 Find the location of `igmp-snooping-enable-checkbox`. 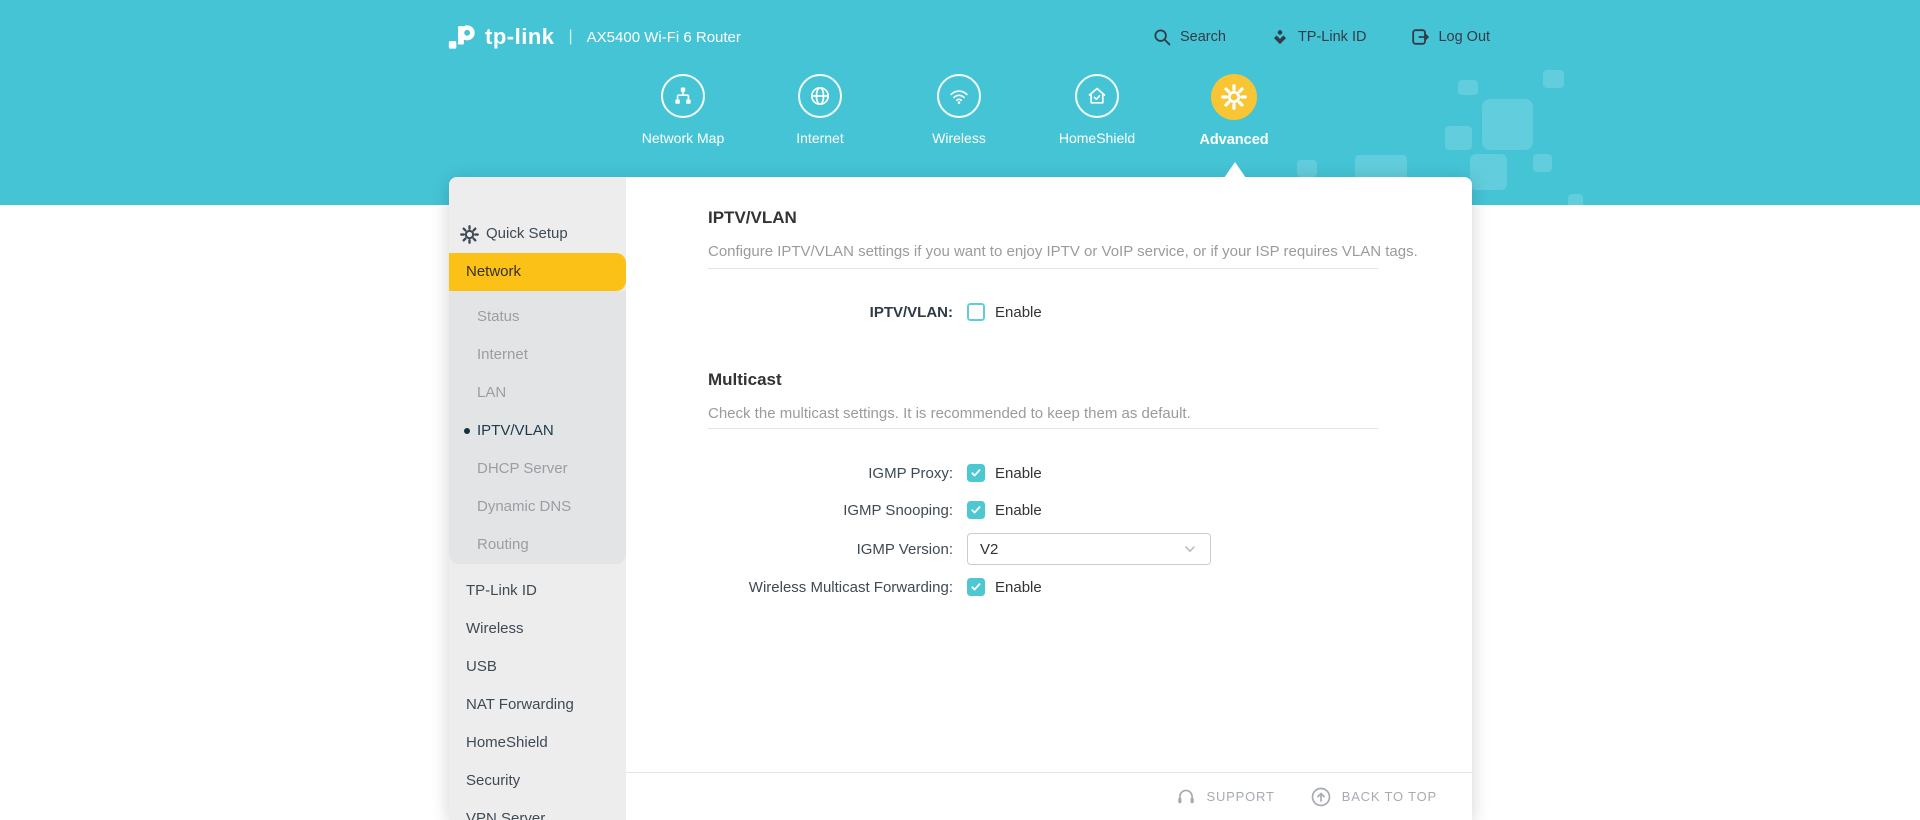

igmp-snooping-enable-checkbox is located at coordinates (976, 510).